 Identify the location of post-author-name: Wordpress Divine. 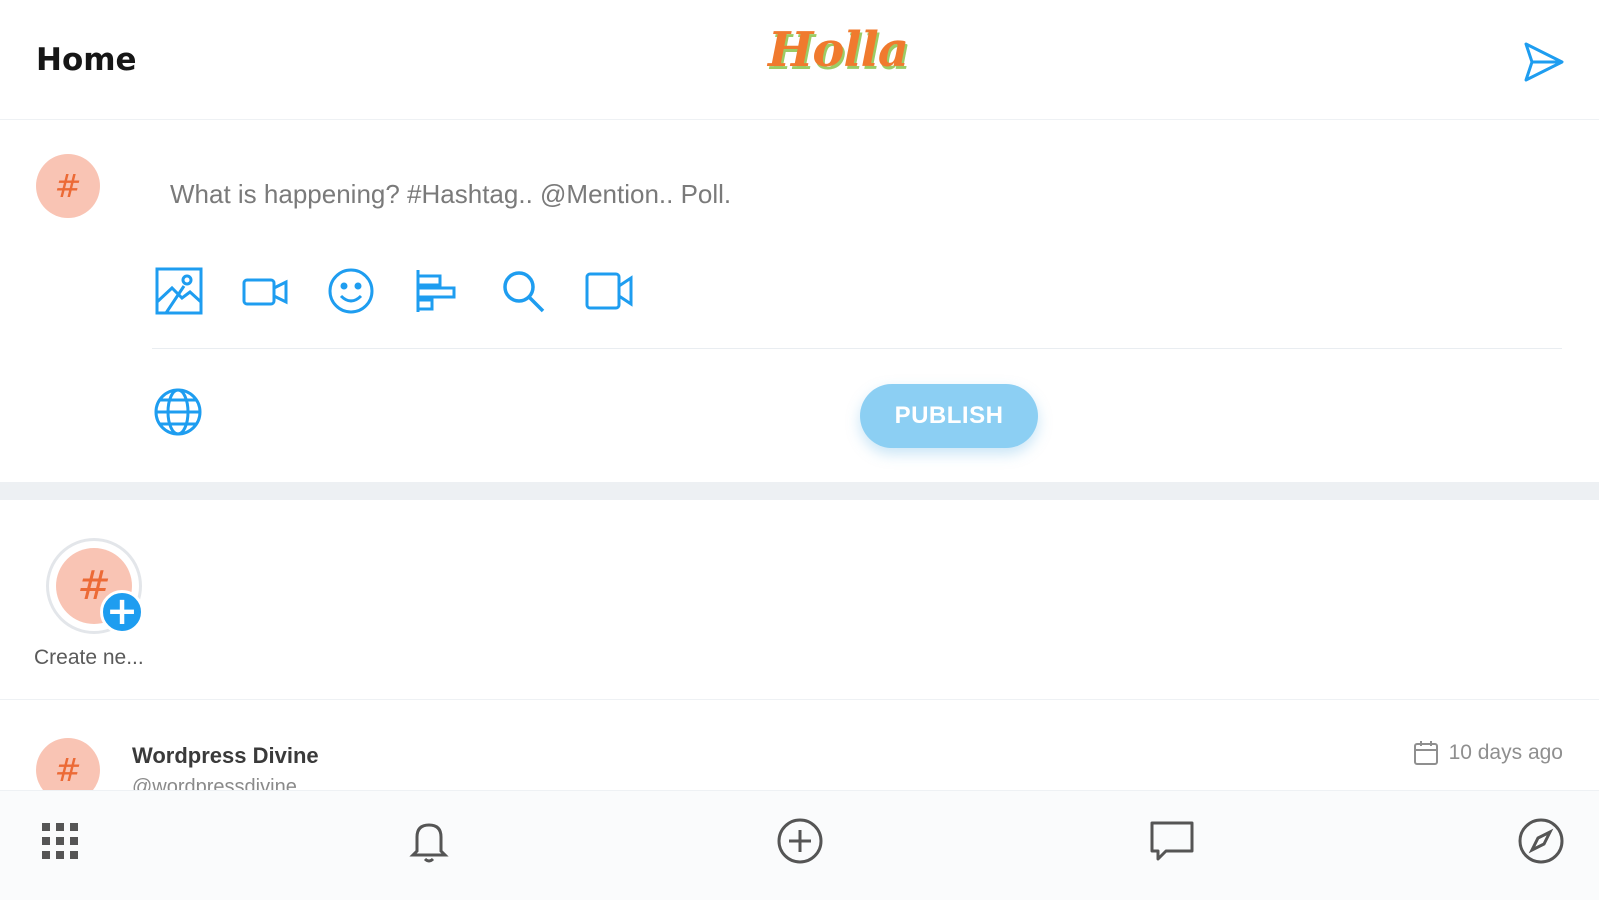
(225, 756).